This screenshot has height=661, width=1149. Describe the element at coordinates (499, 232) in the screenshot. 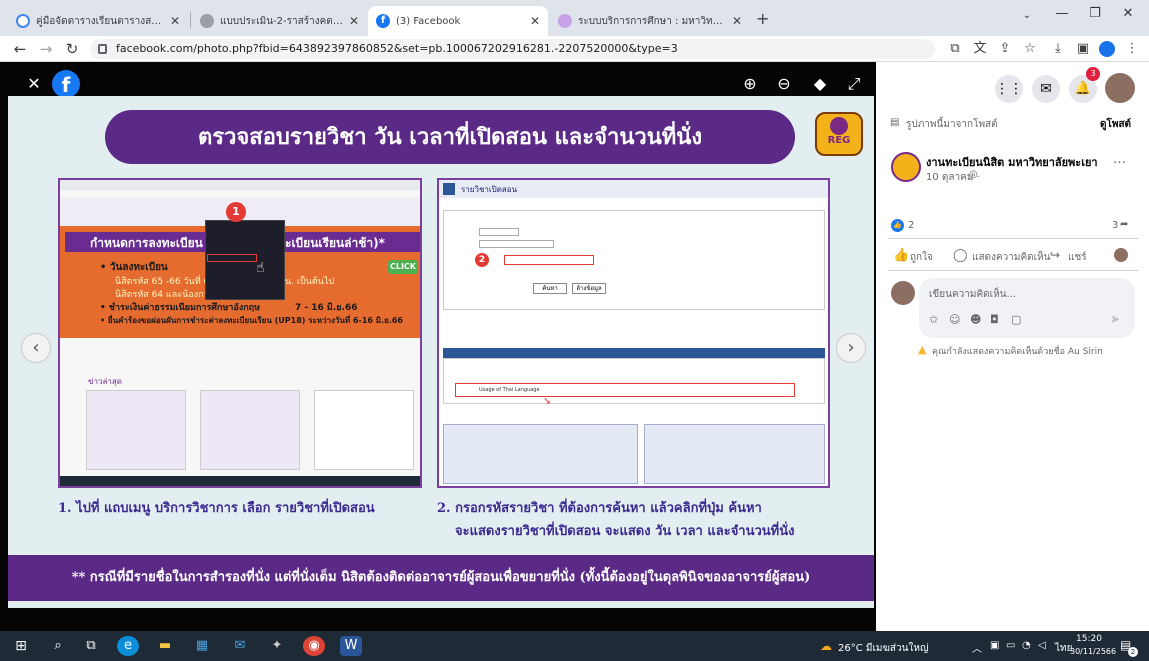

I see `mini-input` at that location.